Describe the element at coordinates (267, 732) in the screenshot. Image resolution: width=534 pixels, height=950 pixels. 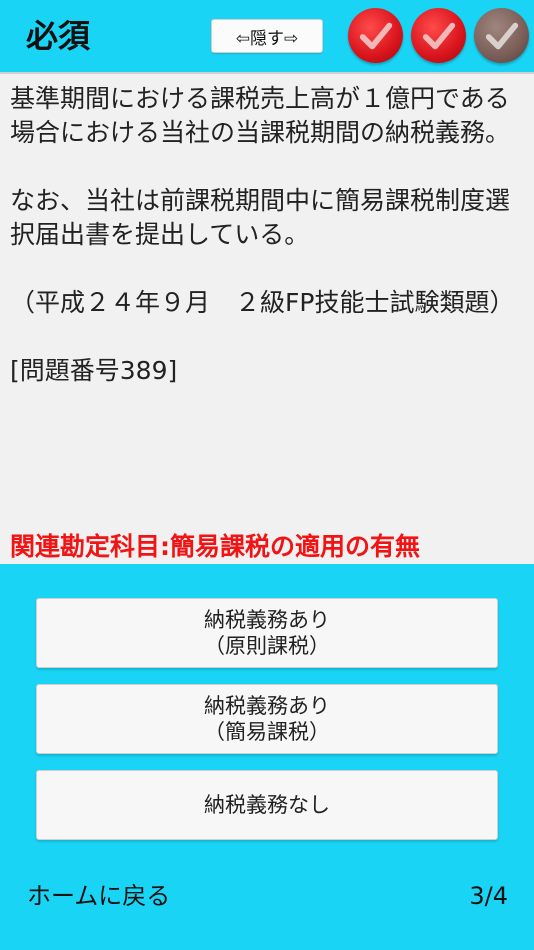
I see `answer-sublabel: （簡易課税）` at that location.